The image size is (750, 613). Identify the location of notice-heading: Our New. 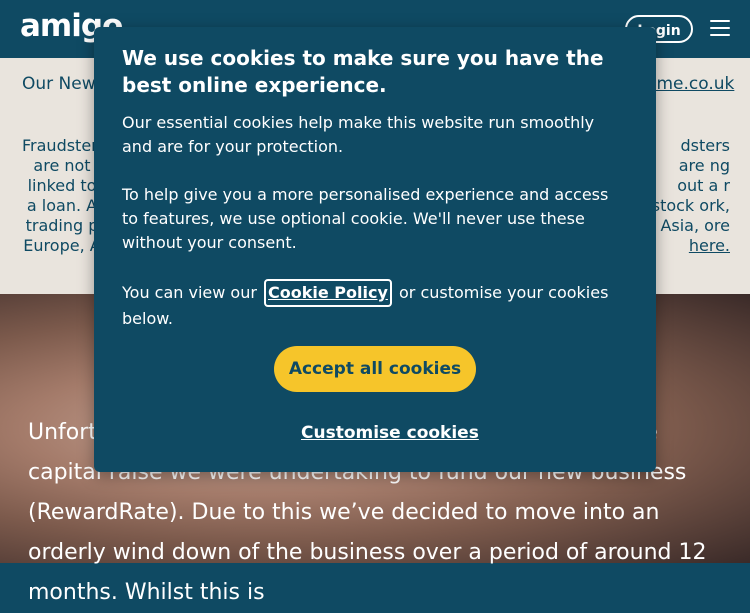
(59, 84).